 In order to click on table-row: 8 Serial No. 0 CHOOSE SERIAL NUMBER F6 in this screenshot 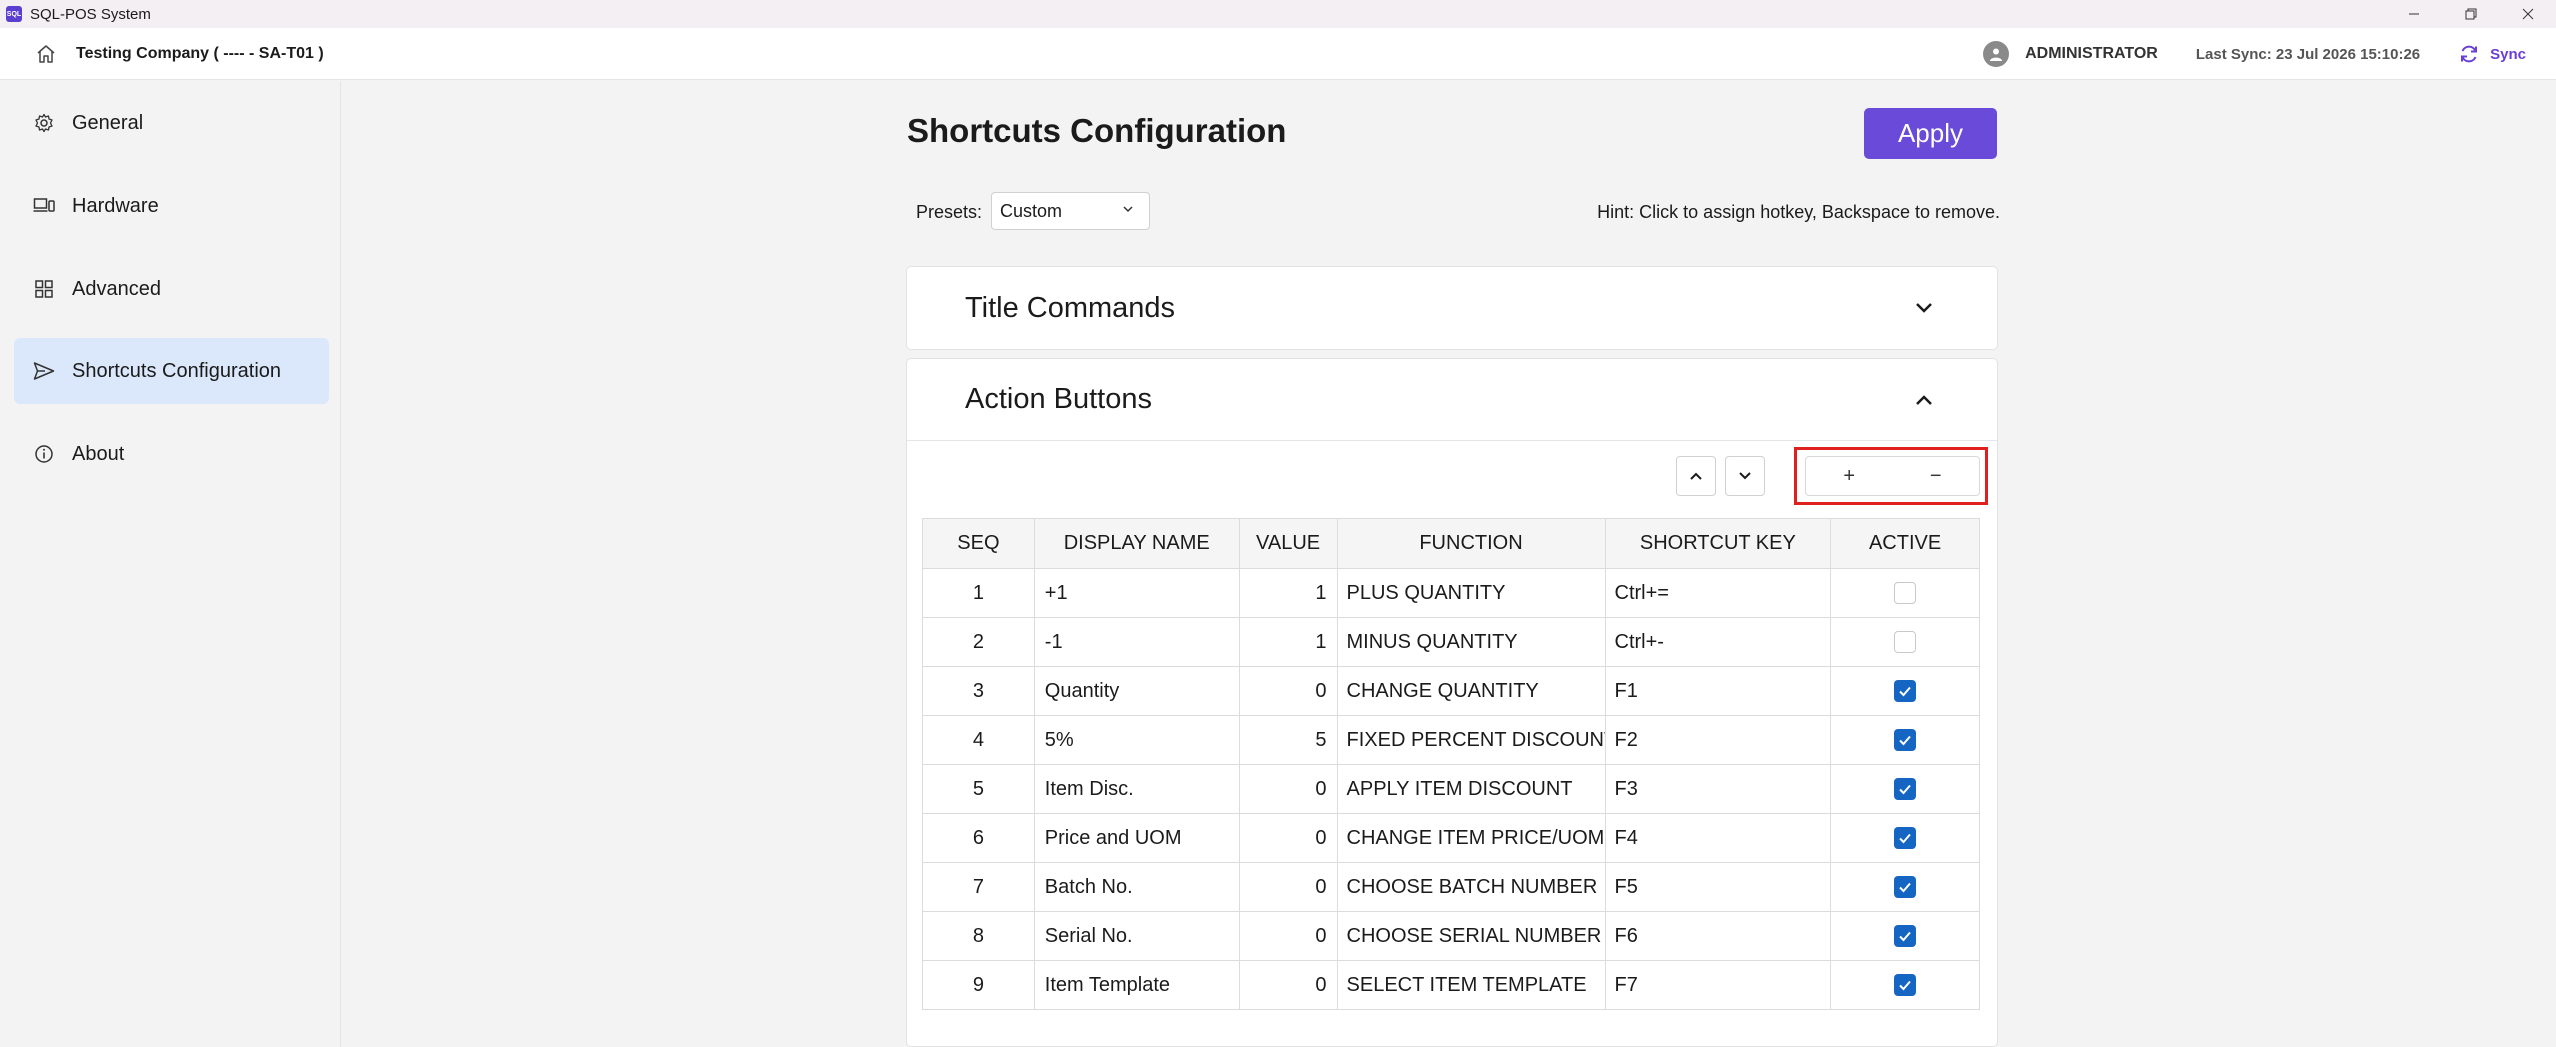, I will do `click(1451, 936)`.